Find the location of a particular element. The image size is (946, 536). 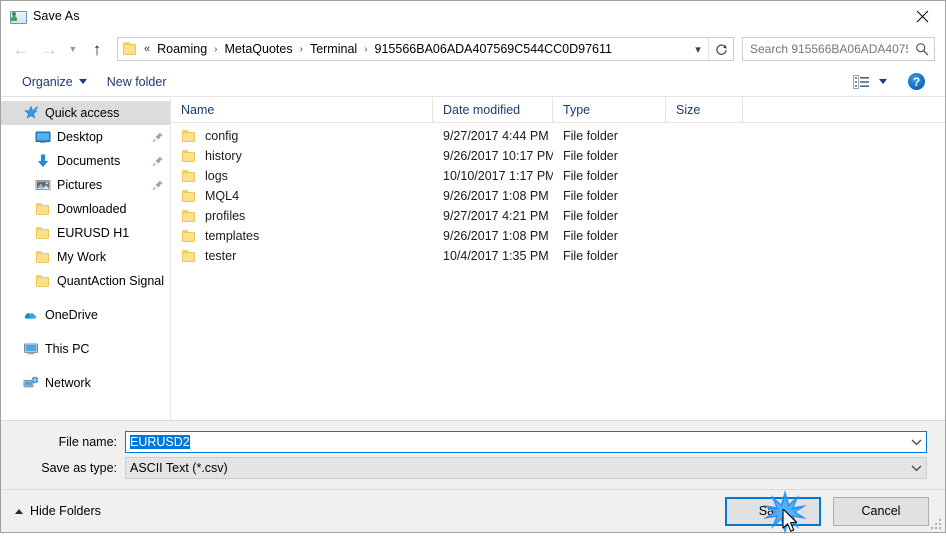

sidebar-item-this-pc: This PC is located at coordinates (85, 349).